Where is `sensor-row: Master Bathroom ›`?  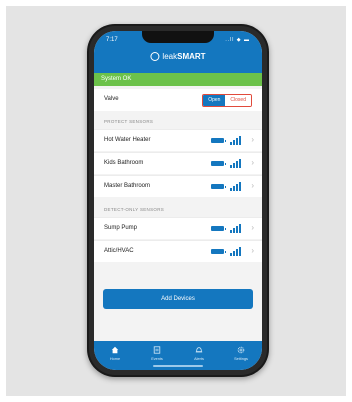 sensor-row: Master Bathroom › is located at coordinates (178, 186).